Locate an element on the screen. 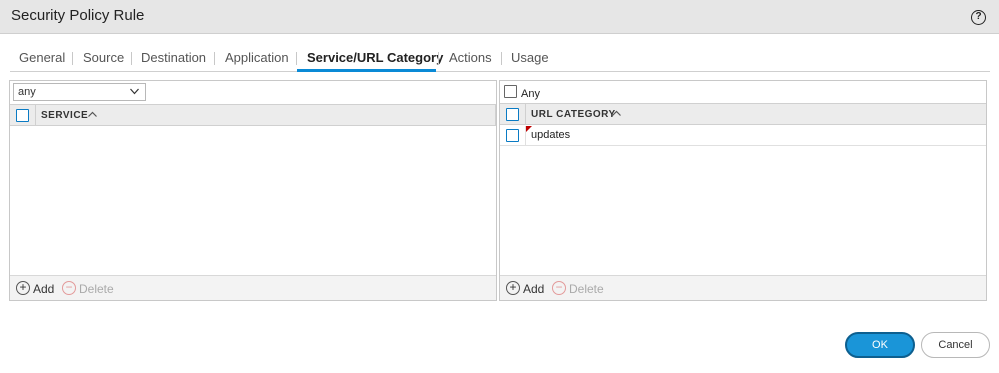  url-select-all-checkbox is located at coordinates (512, 114).